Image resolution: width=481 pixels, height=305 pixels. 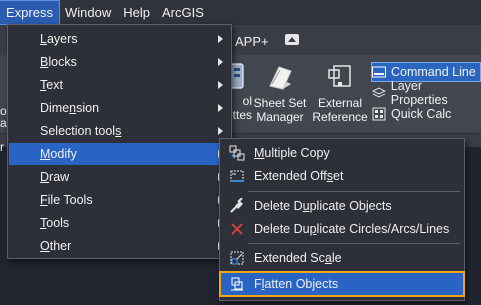 What do you see at coordinates (119, 246) in the screenshot?
I see `express-menu-item-other: Other` at bounding box center [119, 246].